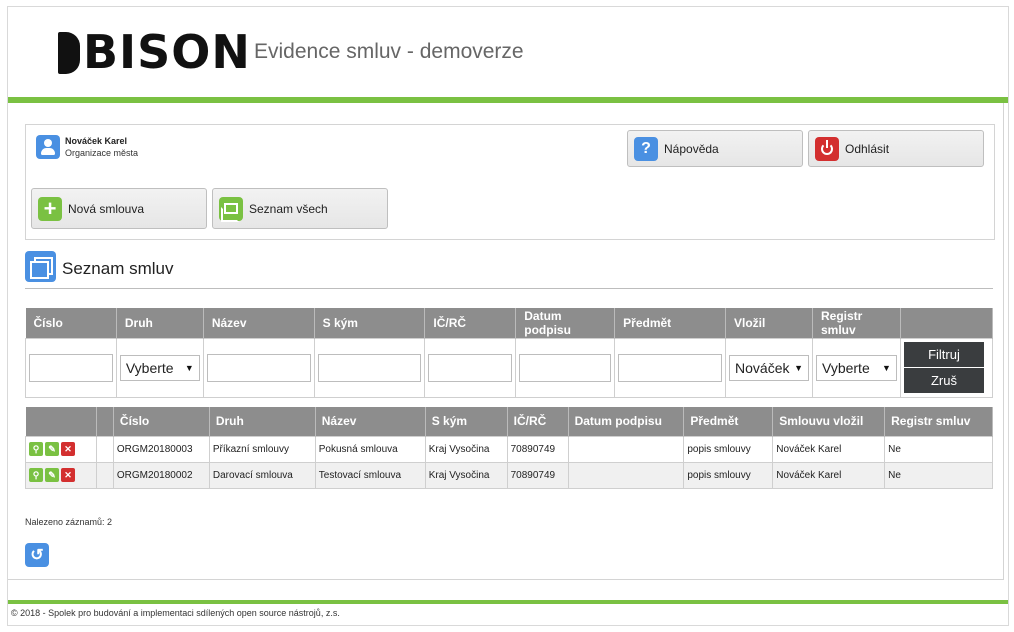  Describe the element at coordinates (106, 208) in the screenshot. I see `new-contract-label: Nová smlouva` at that location.